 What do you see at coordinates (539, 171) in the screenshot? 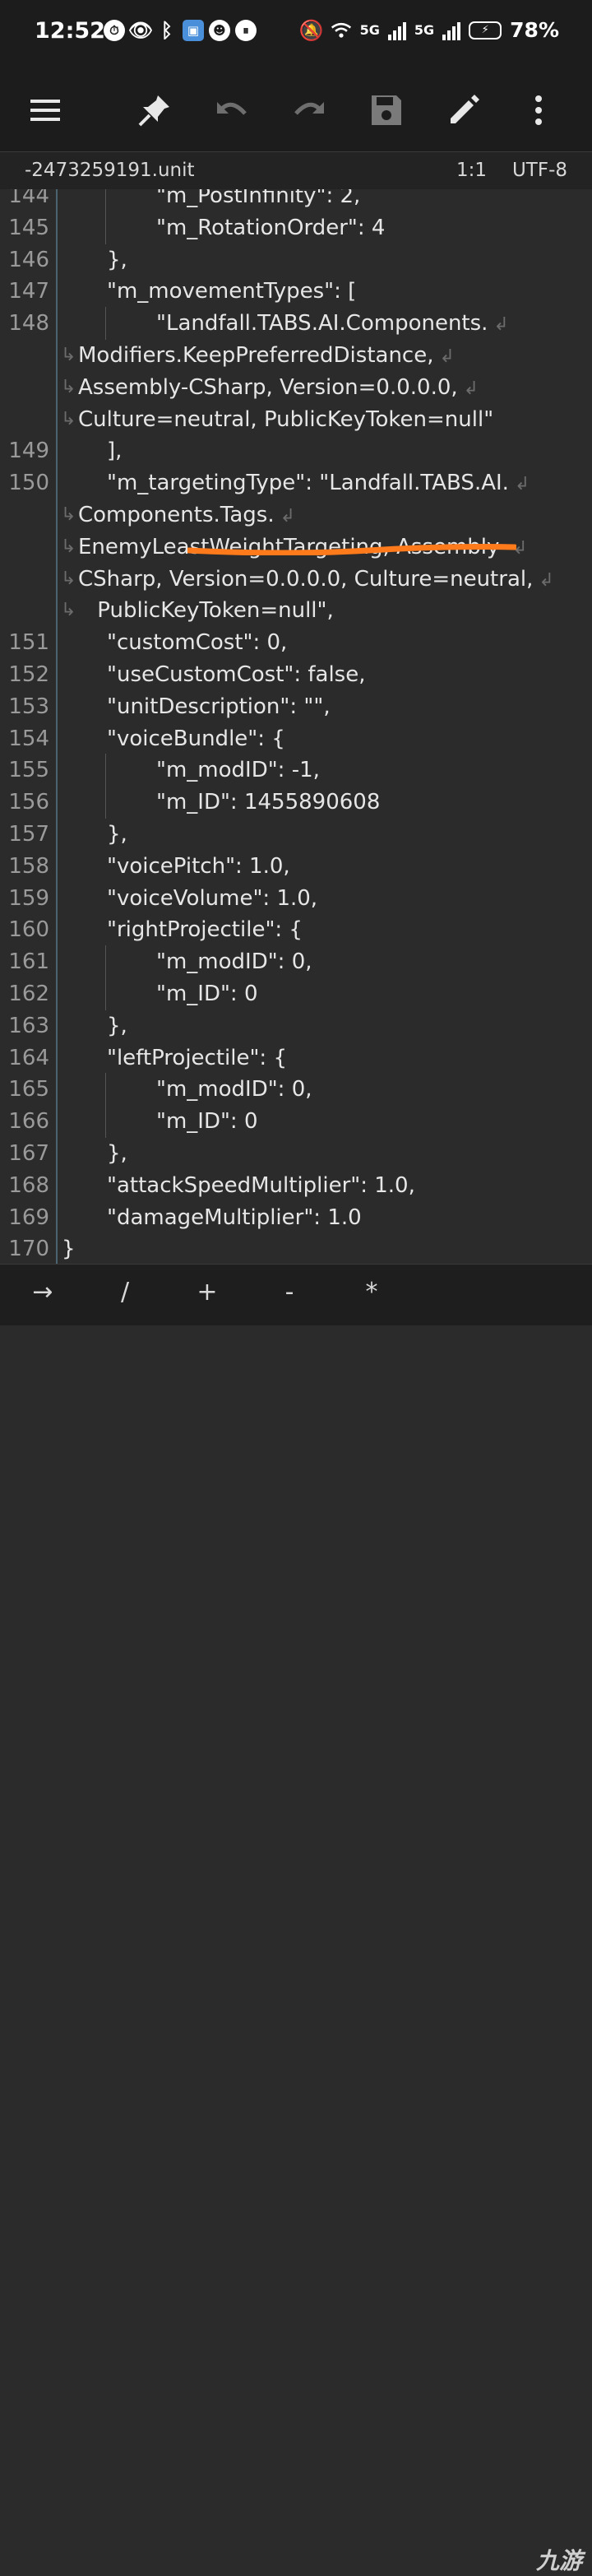
I see `encoding-label: UTF-8` at bounding box center [539, 171].